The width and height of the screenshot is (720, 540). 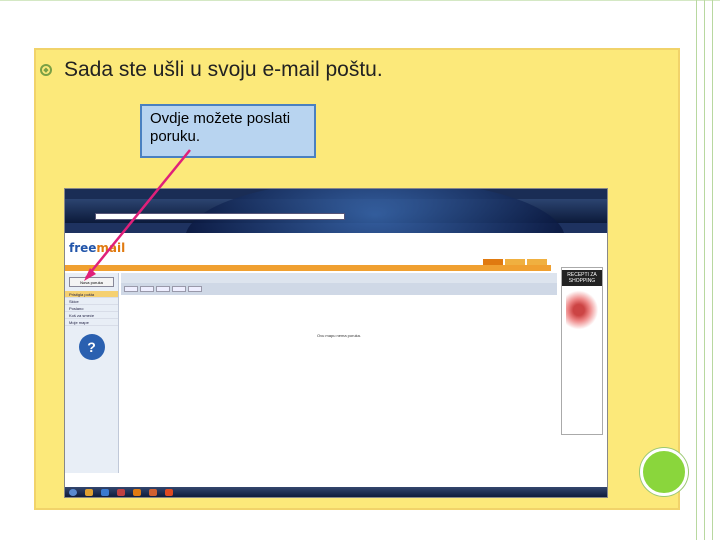 What do you see at coordinates (582, 351) in the screenshot?
I see `right-ad-banner: RECEPTI ZA SHOPPING` at bounding box center [582, 351].